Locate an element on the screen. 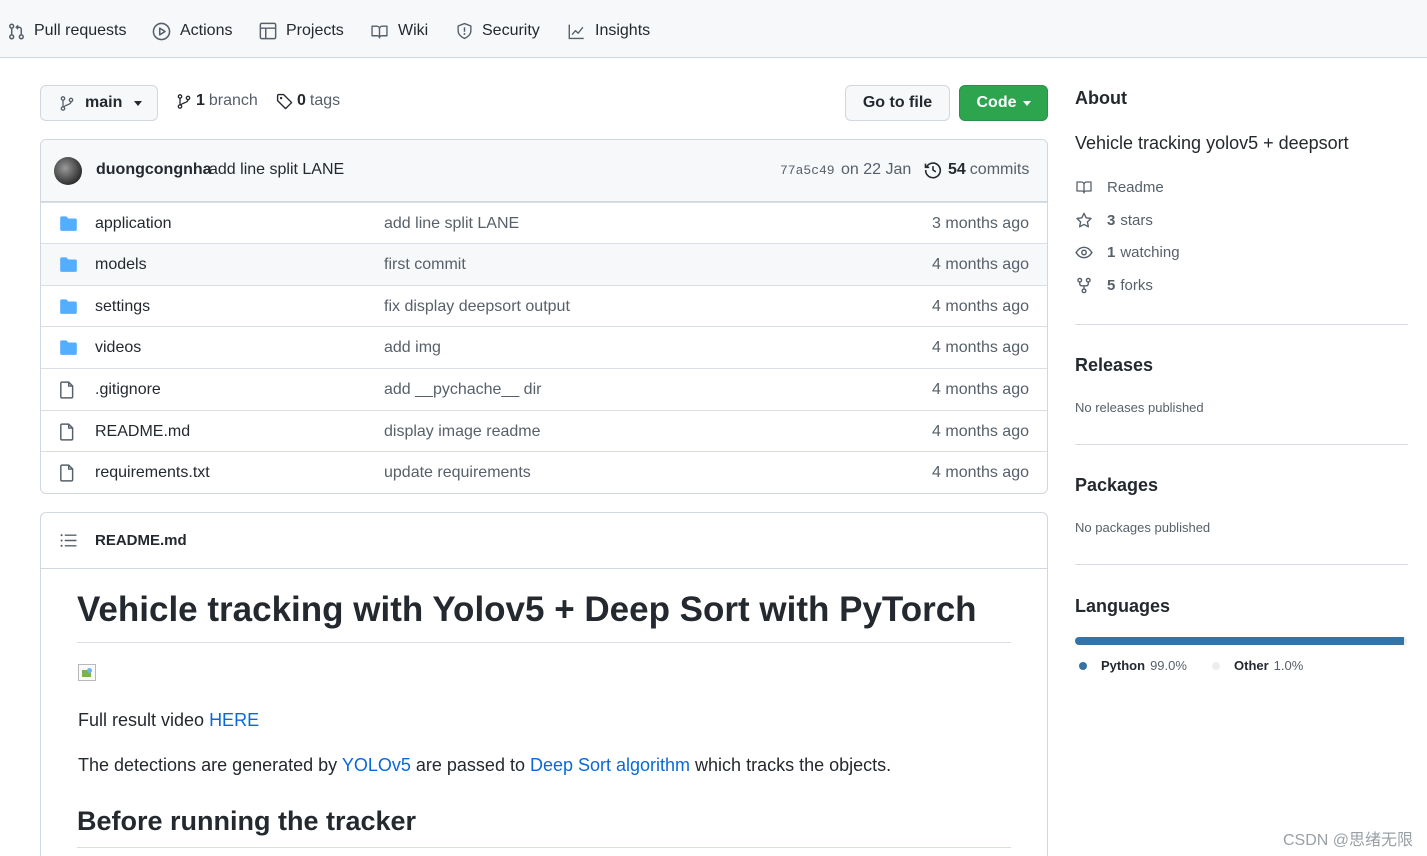 Image resolution: width=1427 pixels, height=856 pixels. file-row: models first commit 4 months ago is located at coordinates (544, 264).